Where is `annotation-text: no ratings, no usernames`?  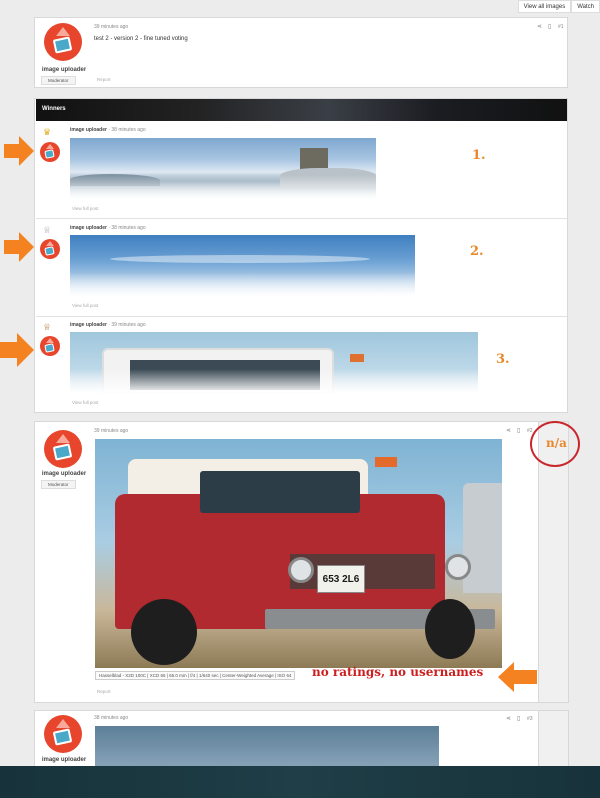 annotation-text: no ratings, no usernames is located at coordinates (398, 672).